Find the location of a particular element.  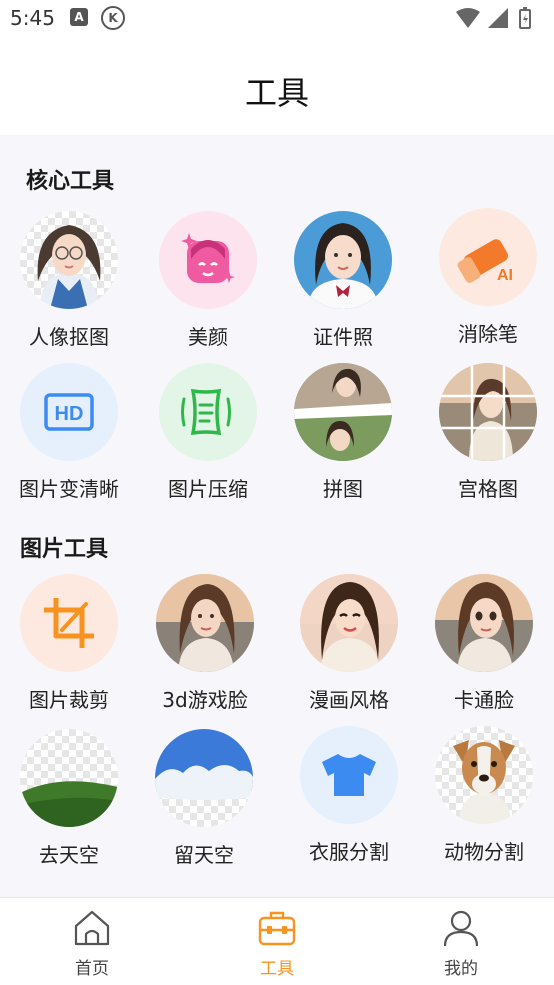

nav-tools: 工具 is located at coordinates (277, 943).